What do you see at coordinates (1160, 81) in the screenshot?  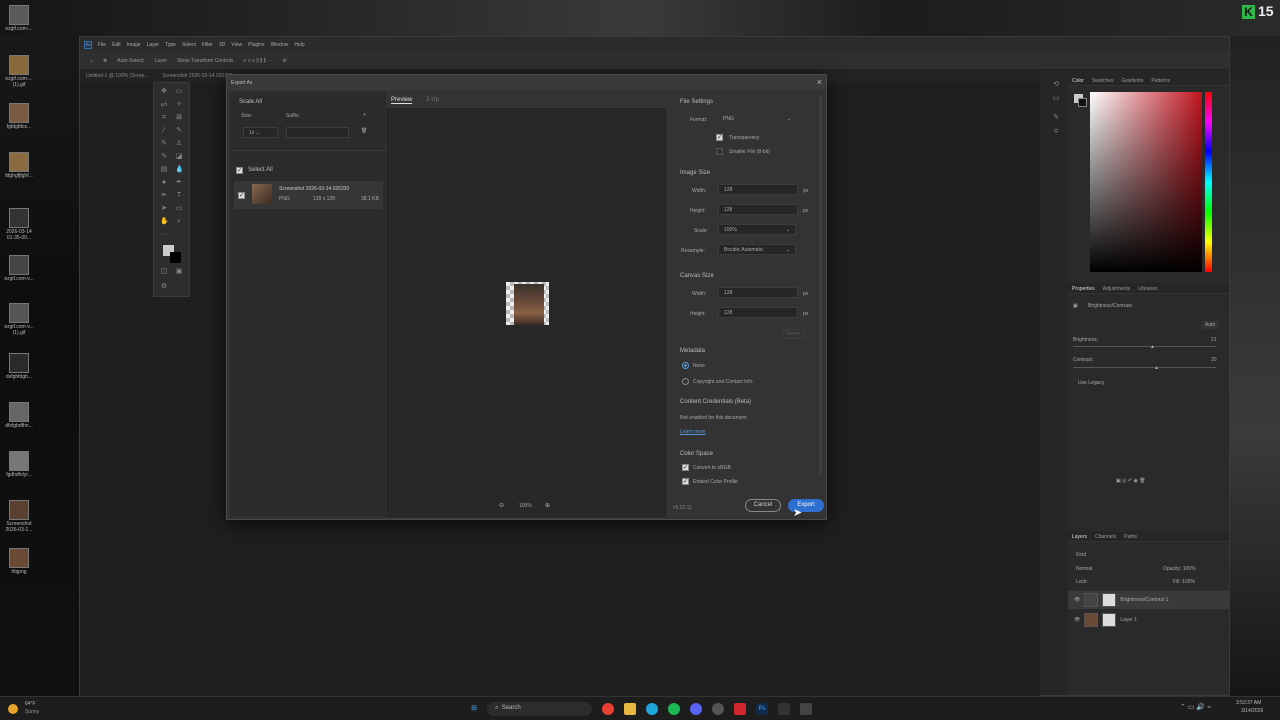 I see `tab-patterns: Patterns` at bounding box center [1160, 81].